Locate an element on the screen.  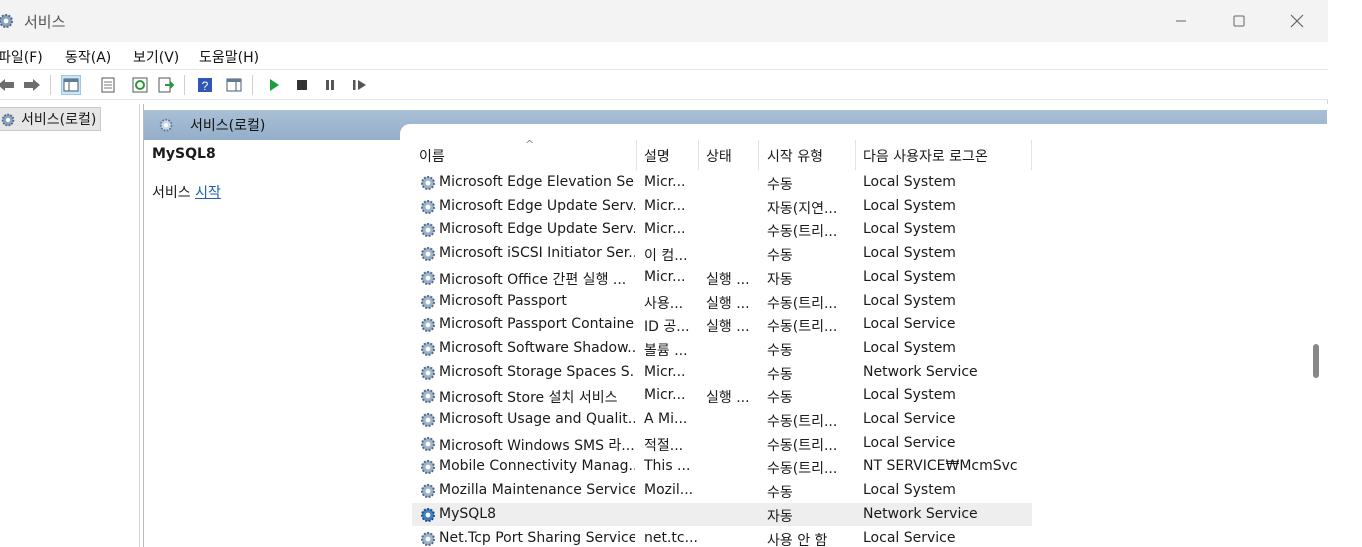
action-prefix: 서비스 is located at coordinates (171, 193).